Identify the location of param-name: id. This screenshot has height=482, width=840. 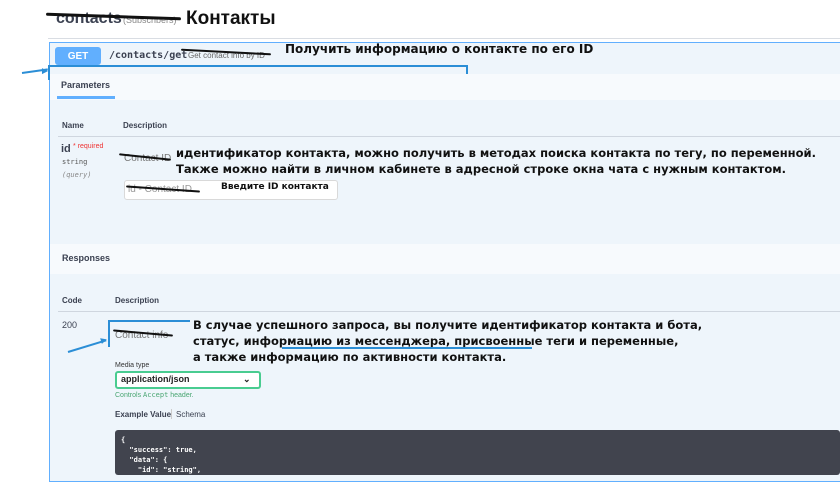
(66, 149).